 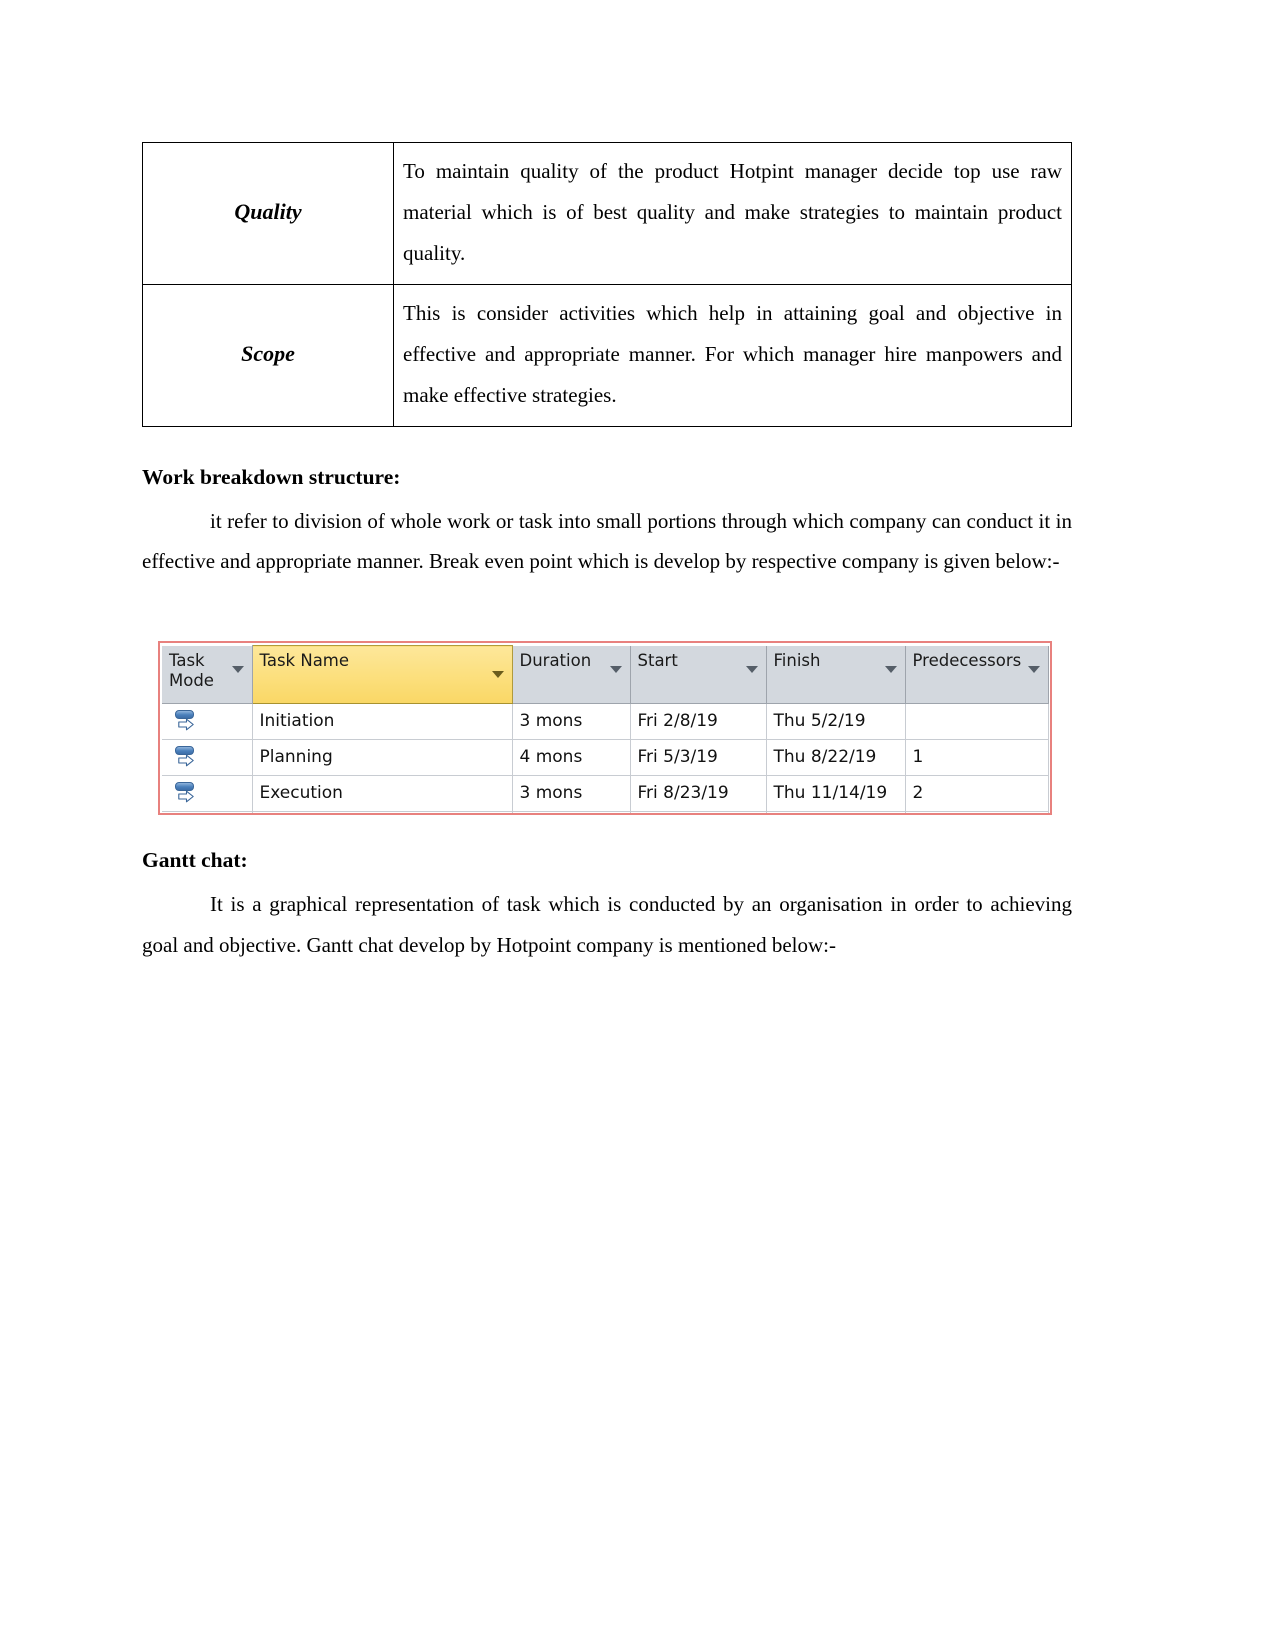 I want to click on table-row: Planning 4 mons Fri 5/3/19 Thu 8/22/19 1, so click(x=605, y=757).